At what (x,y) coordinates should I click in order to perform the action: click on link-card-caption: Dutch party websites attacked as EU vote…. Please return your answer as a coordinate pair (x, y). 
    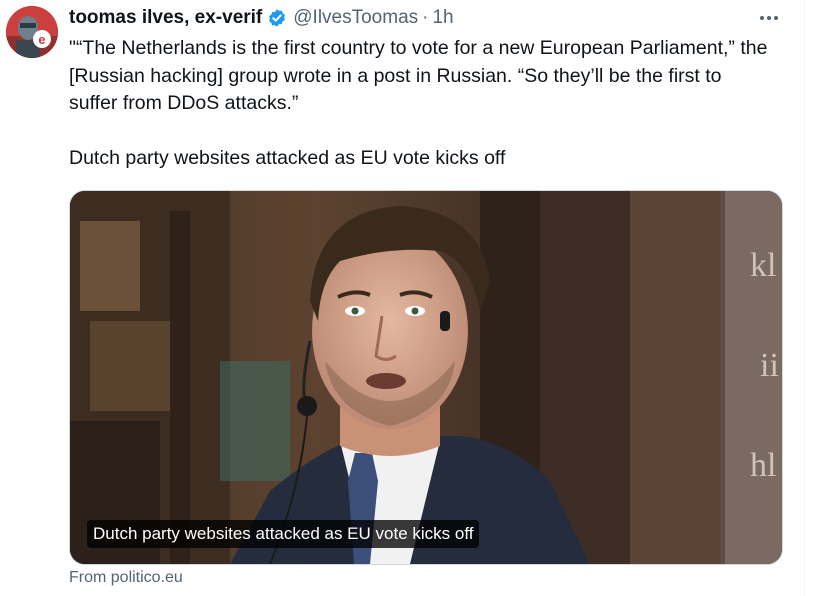
    Looking at the image, I should click on (283, 534).